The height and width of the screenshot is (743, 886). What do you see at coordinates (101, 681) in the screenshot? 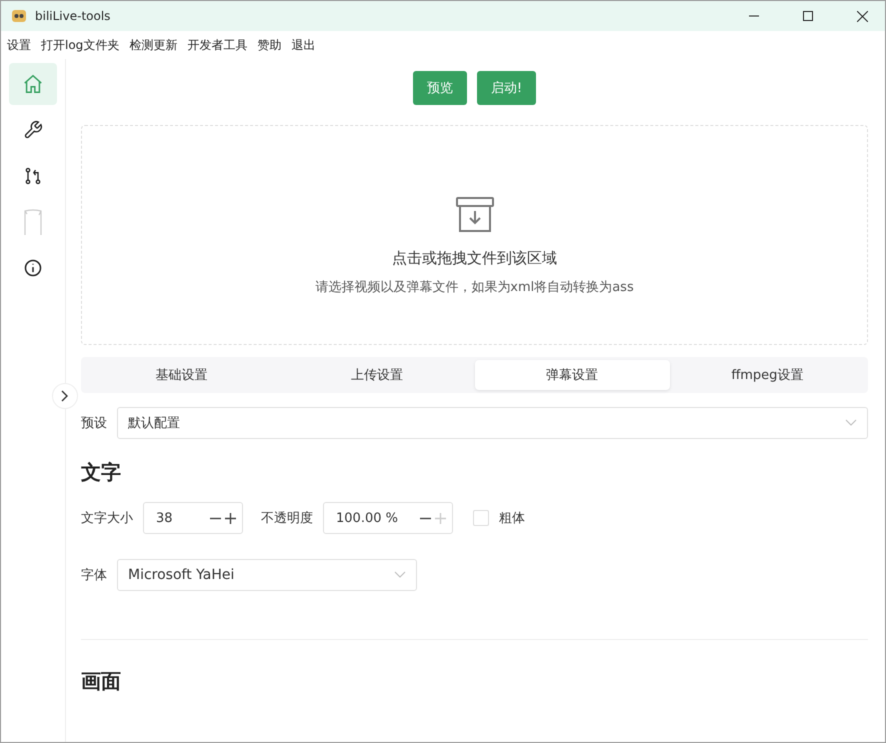
I see `section-heading: 画面` at bounding box center [101, 681].